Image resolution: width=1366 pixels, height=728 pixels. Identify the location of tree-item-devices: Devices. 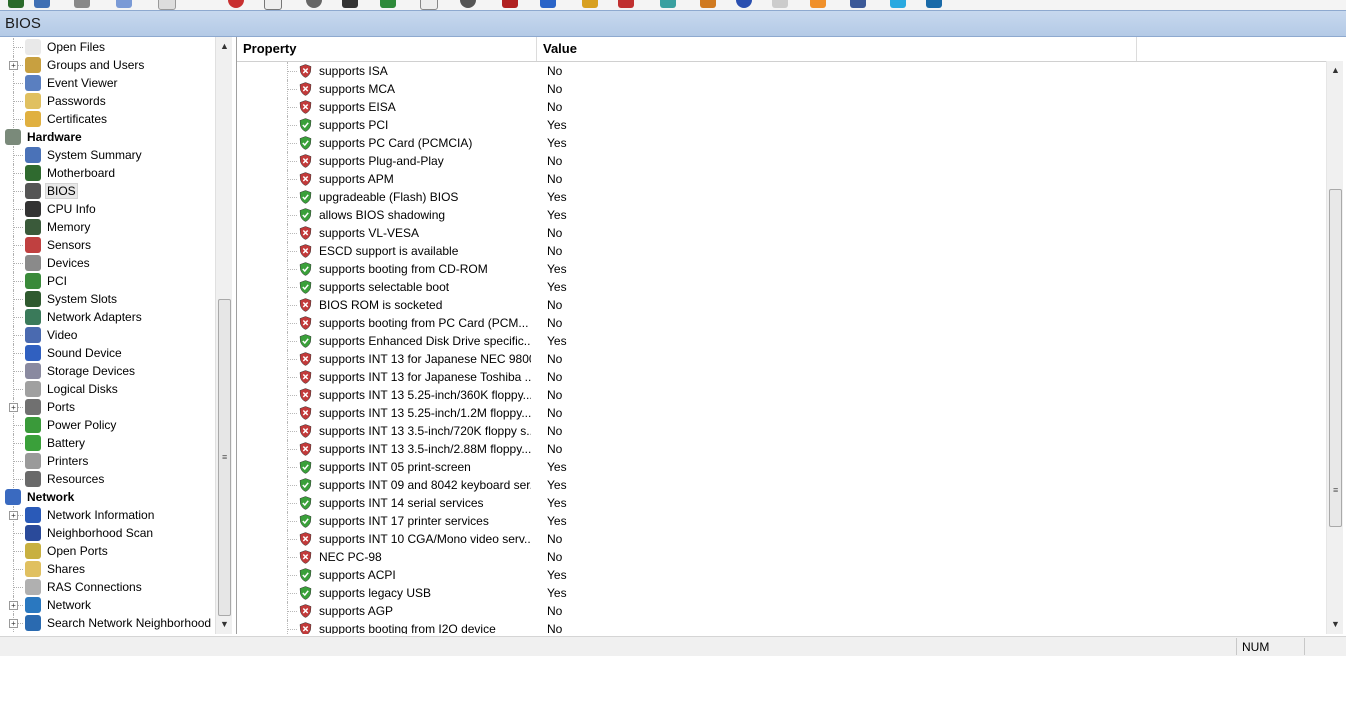
(107, 263).